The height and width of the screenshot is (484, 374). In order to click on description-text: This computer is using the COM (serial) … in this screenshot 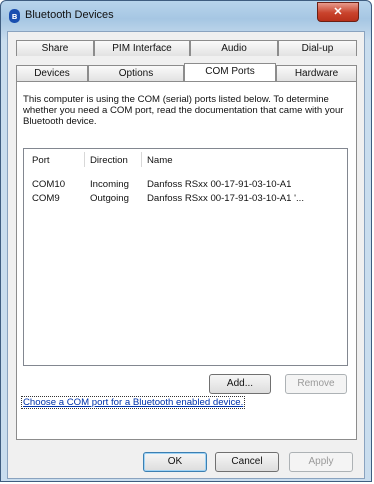, I will do `click(183, 110)`.